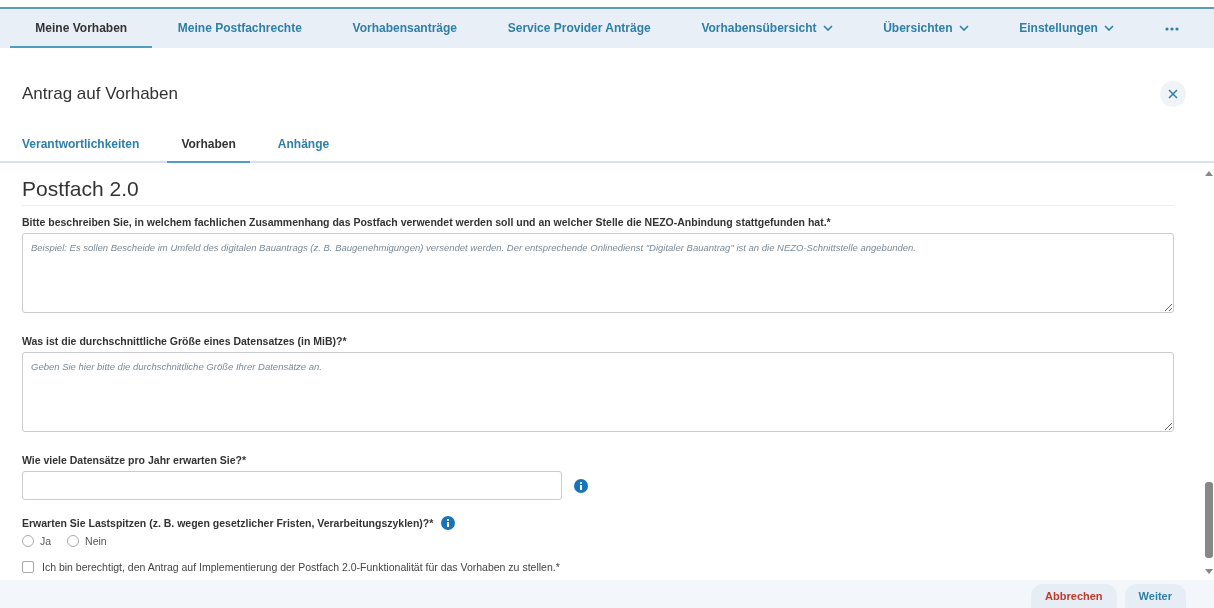 The image size is (1214, 608). What do you see at coordinates (81, 28) in the screenshot?
I see `nav-tab: Meine Vorhaben` at bounding box center [81, 28].